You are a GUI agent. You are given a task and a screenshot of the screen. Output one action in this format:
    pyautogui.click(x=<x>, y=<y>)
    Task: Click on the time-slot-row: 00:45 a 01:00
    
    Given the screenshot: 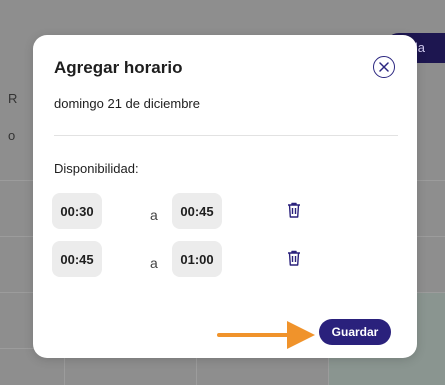 What is the action you would take?
    pyautogui.click(x=202, y=259)
    